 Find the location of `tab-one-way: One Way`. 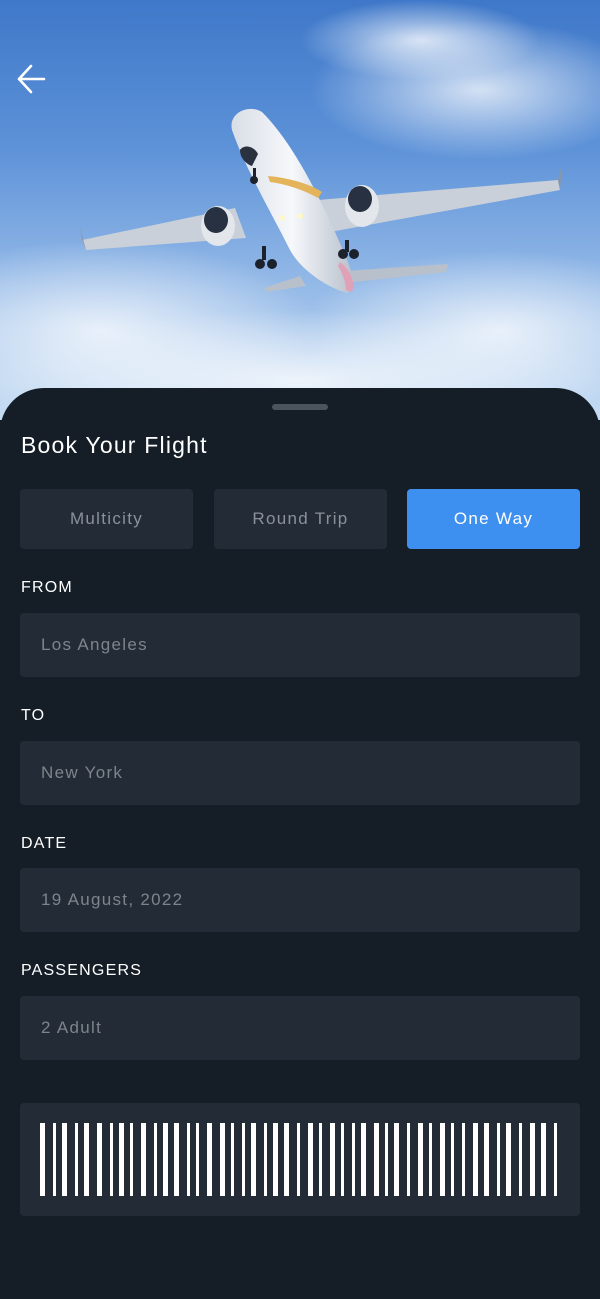

tab-one-way: One Way is located at coordinates (493, 519).